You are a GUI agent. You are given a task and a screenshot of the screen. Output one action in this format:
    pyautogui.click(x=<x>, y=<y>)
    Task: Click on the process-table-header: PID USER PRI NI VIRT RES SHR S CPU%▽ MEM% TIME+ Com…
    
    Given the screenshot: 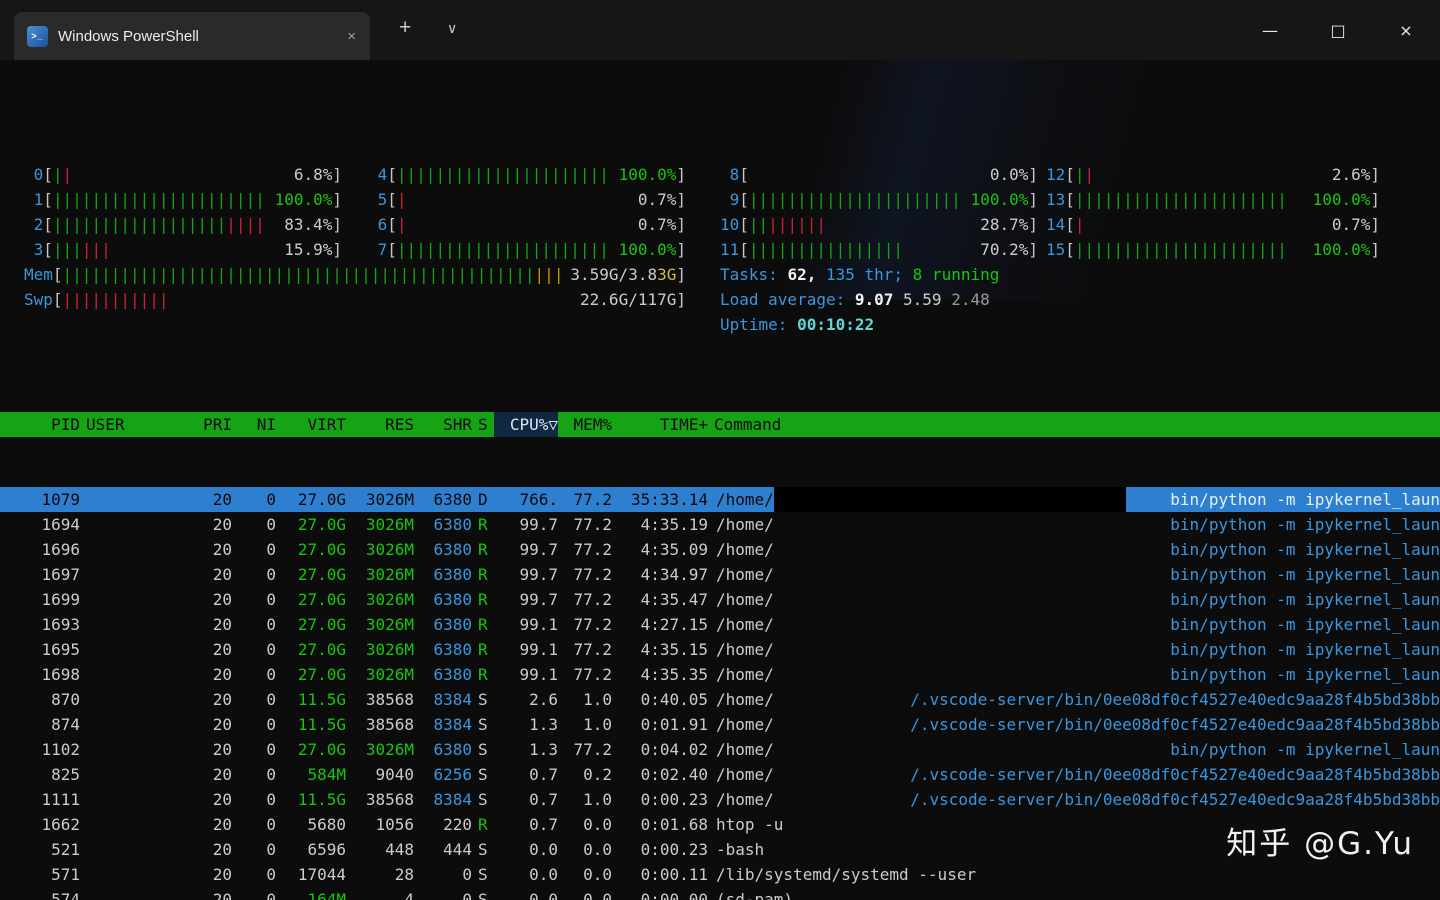 What is the action you would take?
    pyautogui.click(x=720, y=424)
    